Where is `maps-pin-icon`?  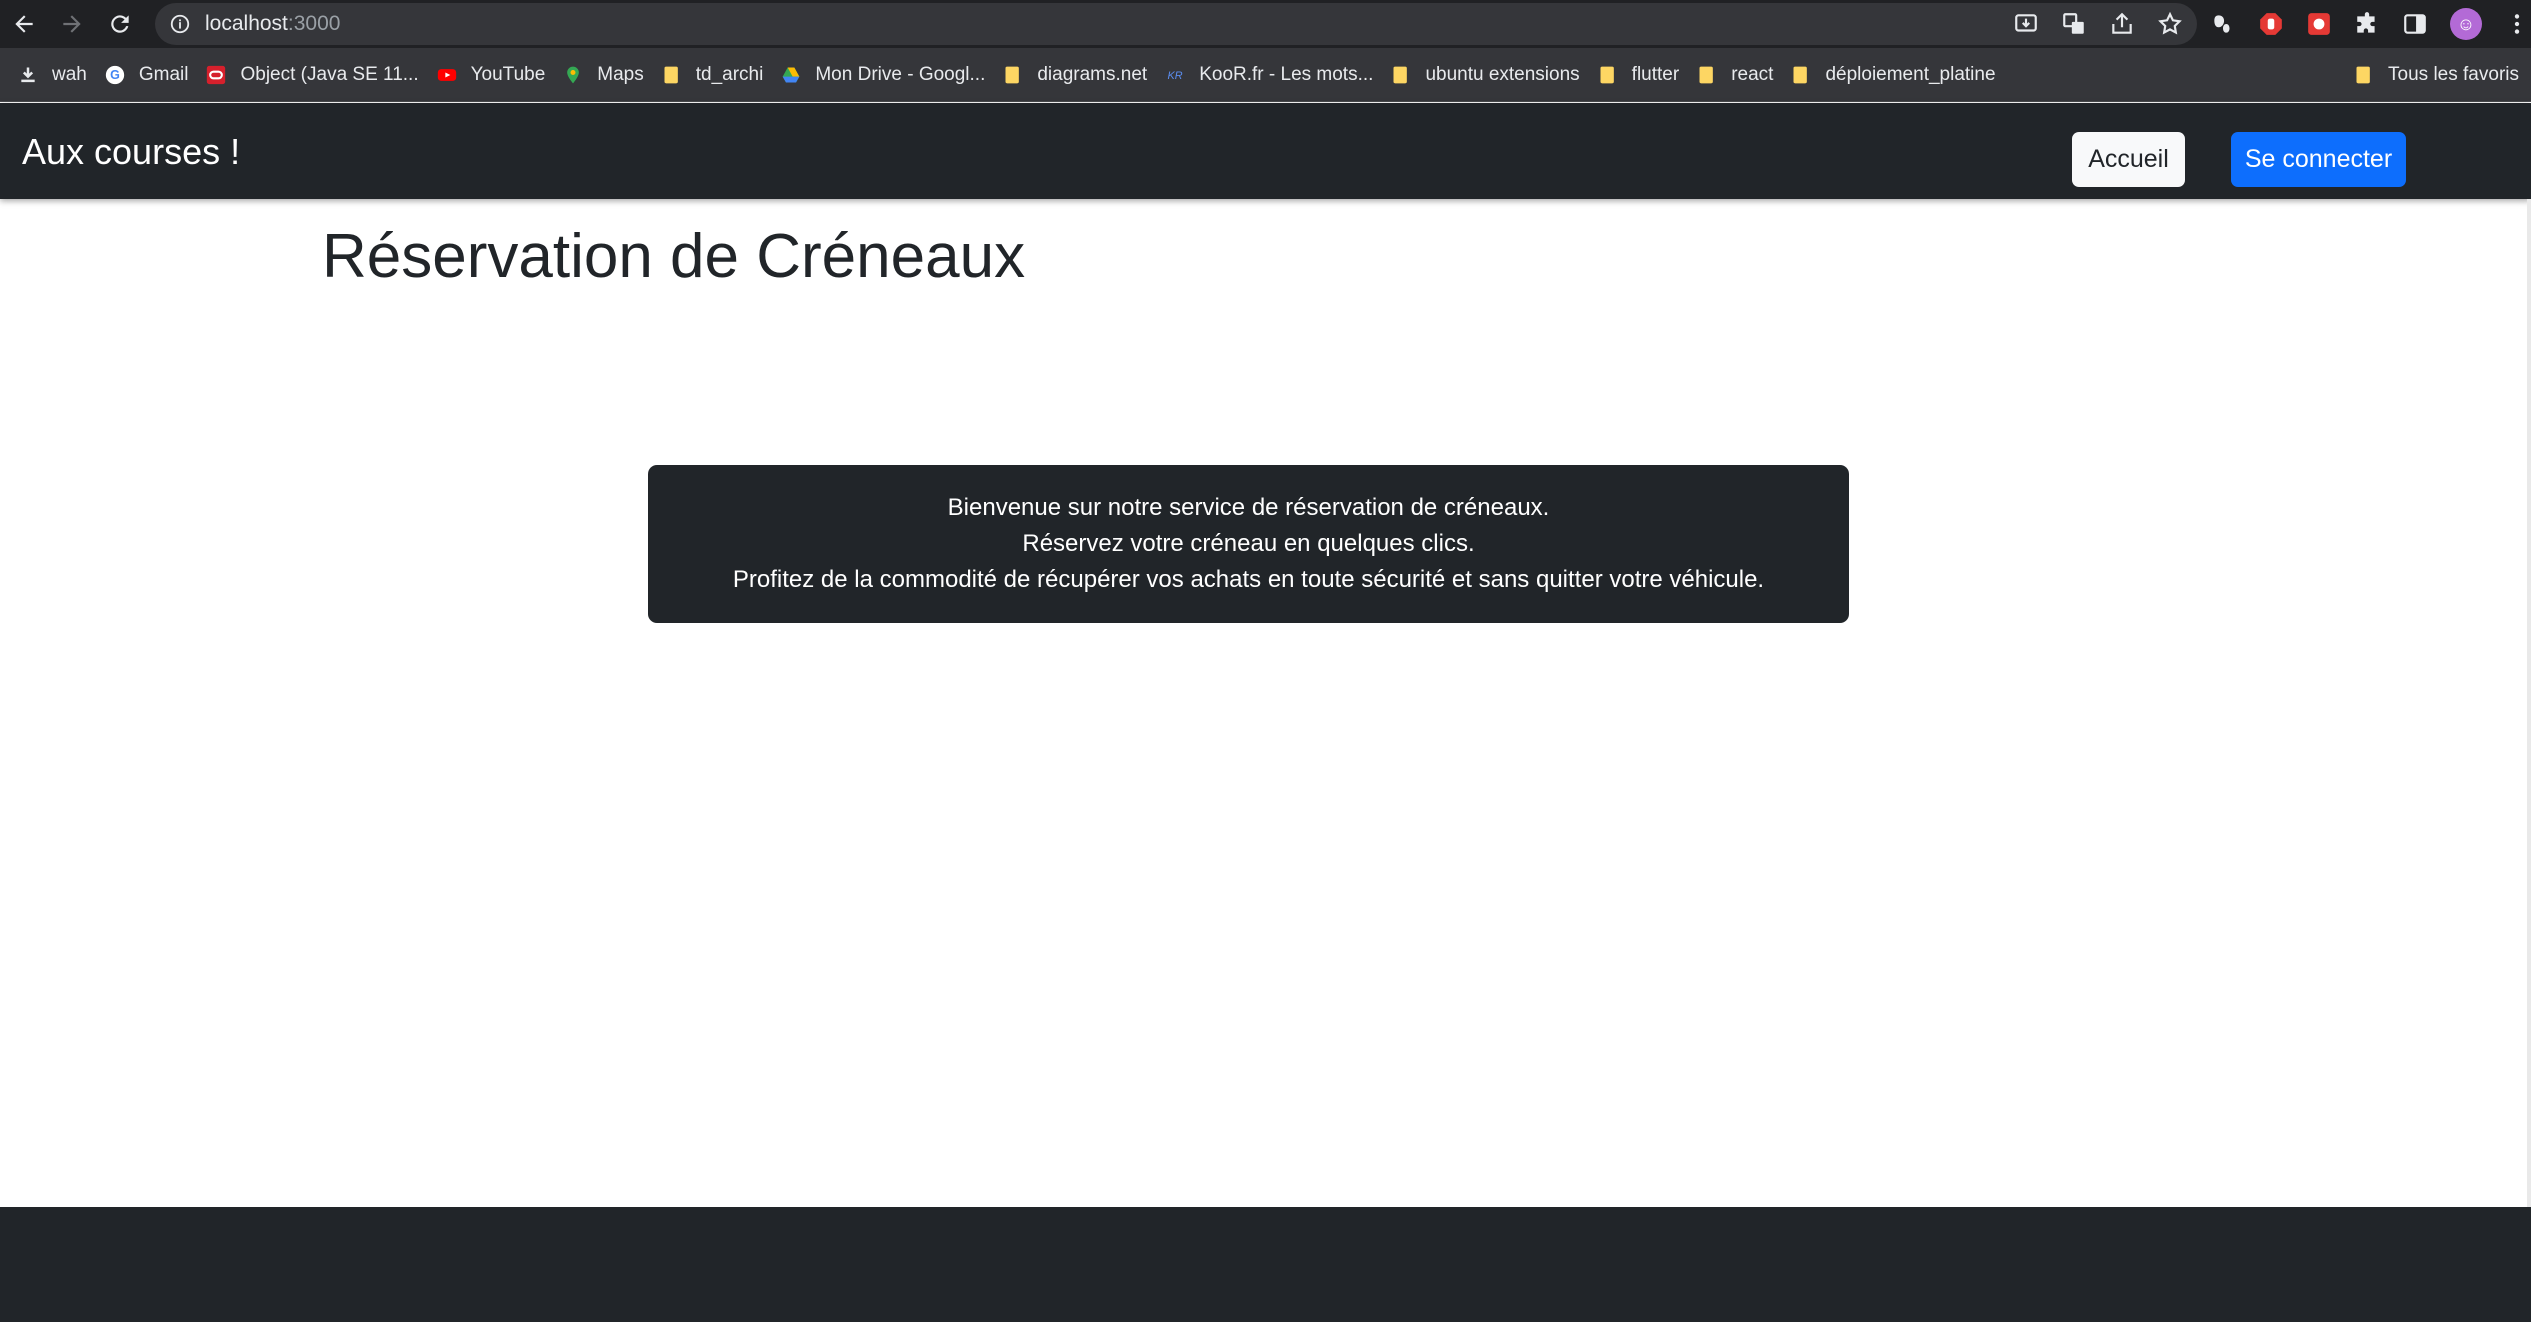 maps-pin-icon is located at coordinates (573, 74).